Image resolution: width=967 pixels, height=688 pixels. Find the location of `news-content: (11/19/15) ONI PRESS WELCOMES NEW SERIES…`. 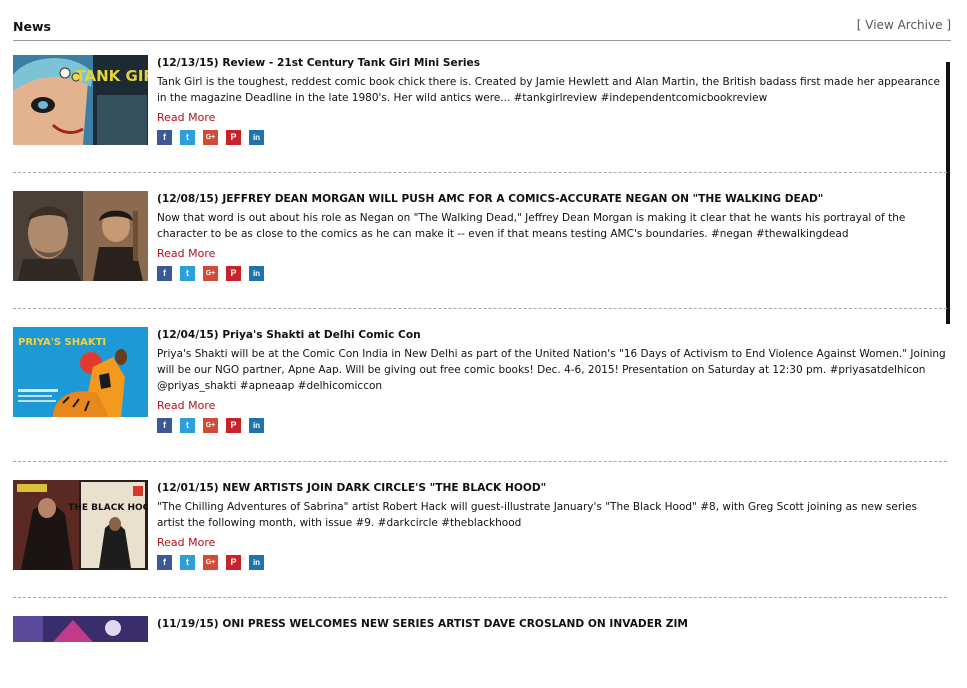

news-content: (11/19/15) ONI PRESS WELCOMES NEW SERIES… is located at coordinates (552, 625).